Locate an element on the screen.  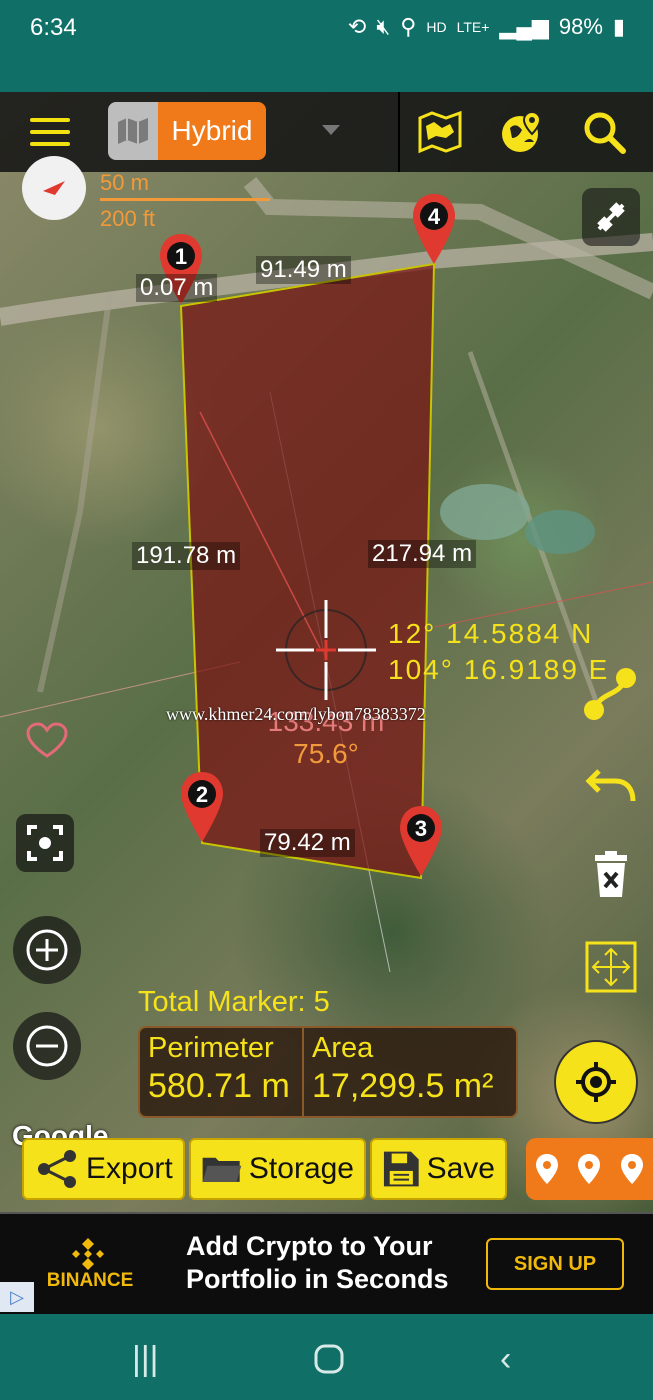
perimeter-label: Perimeter is located at coordinates (211, 1048).